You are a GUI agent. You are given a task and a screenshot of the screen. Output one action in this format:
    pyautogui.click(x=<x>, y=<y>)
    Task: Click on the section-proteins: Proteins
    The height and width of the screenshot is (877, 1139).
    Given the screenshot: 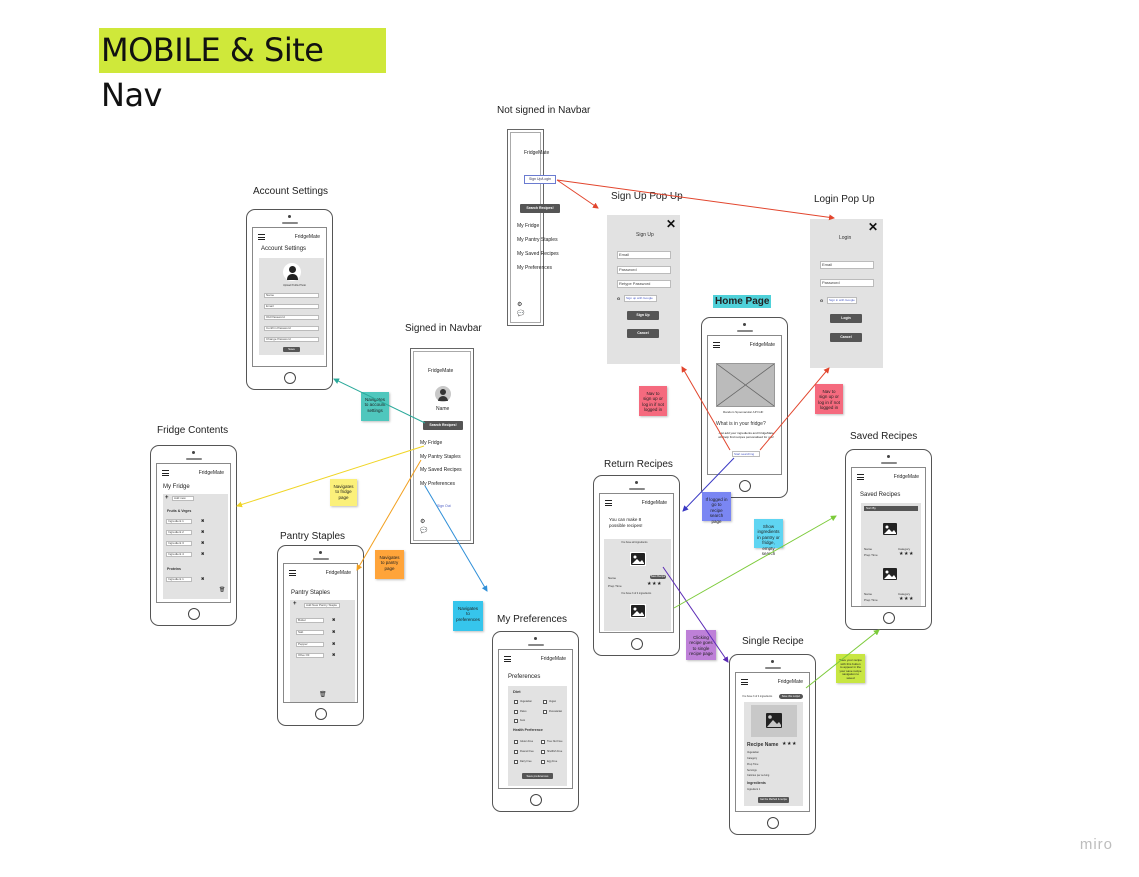 What is the action you would take?
    pyautogui.click(x=174, y=569)
    